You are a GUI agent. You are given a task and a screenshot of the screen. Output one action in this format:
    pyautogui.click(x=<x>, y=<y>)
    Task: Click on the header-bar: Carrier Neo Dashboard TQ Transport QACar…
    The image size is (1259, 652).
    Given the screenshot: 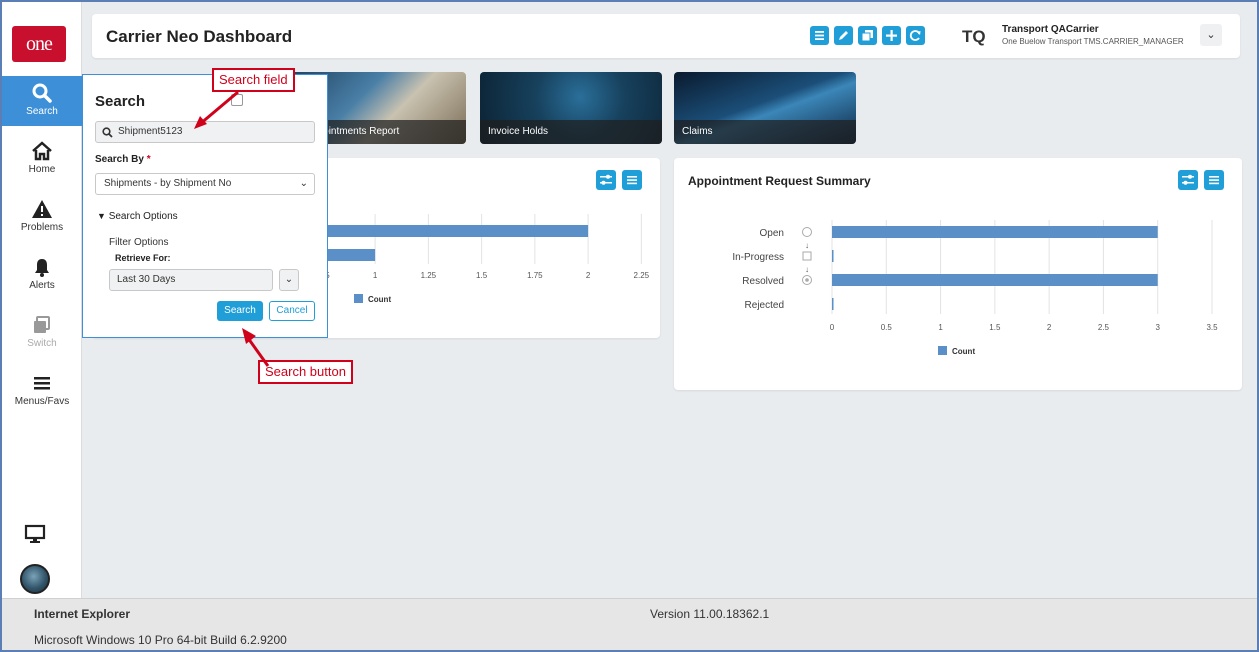 What is the action you would take?
    pyautogui.click(x=666, y=36)
    